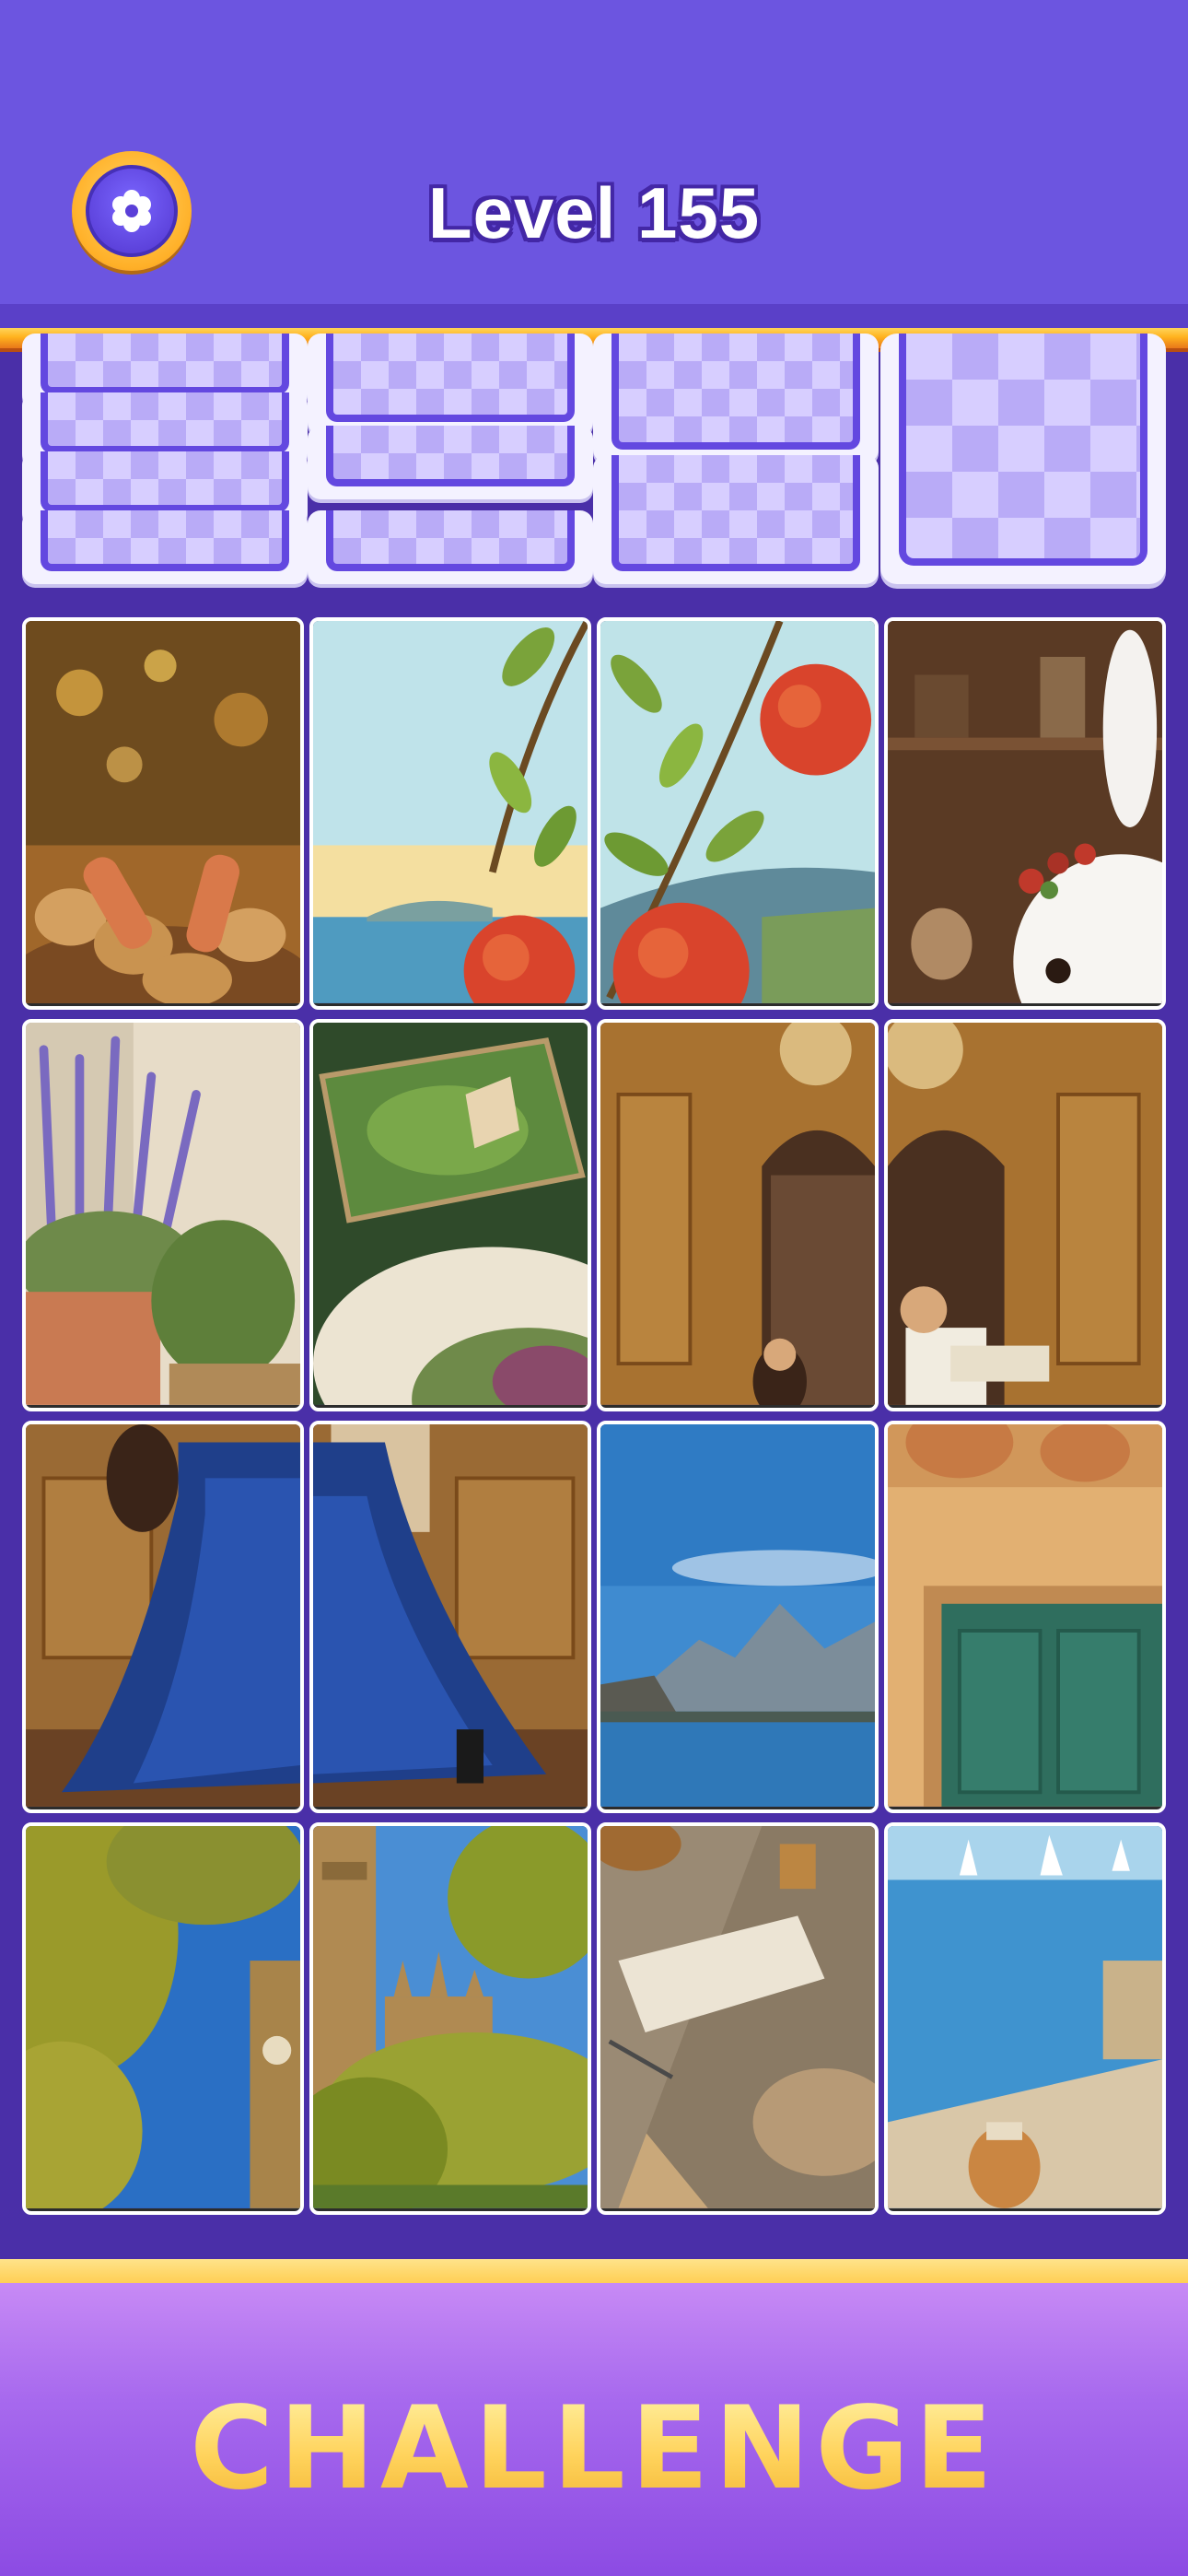 This screenshot has width=1188, height=2576. What do you see at coordinates (163, 813) in the screenshot?
I see `tile-potatoes-basket` at bounding box center [163, 813].